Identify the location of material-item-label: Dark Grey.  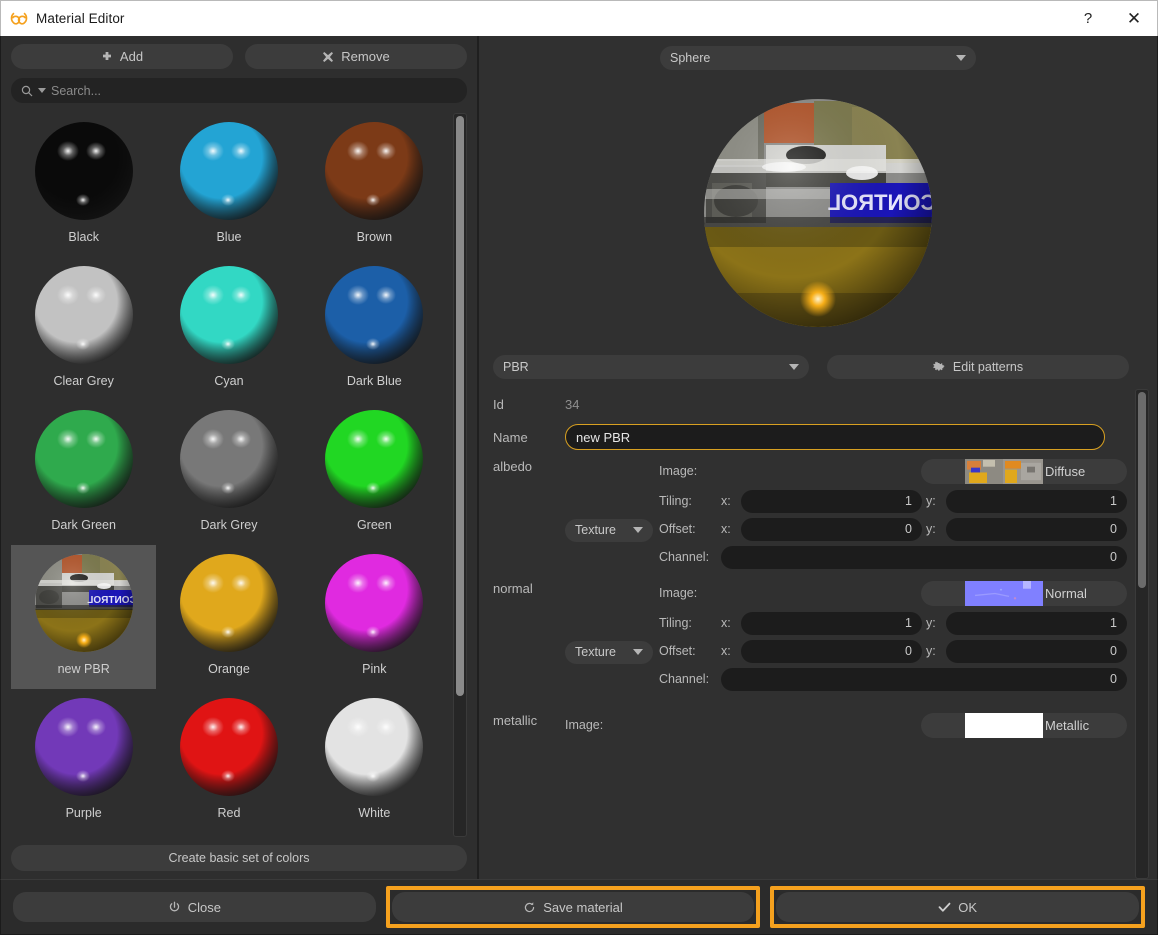
(229, 525).